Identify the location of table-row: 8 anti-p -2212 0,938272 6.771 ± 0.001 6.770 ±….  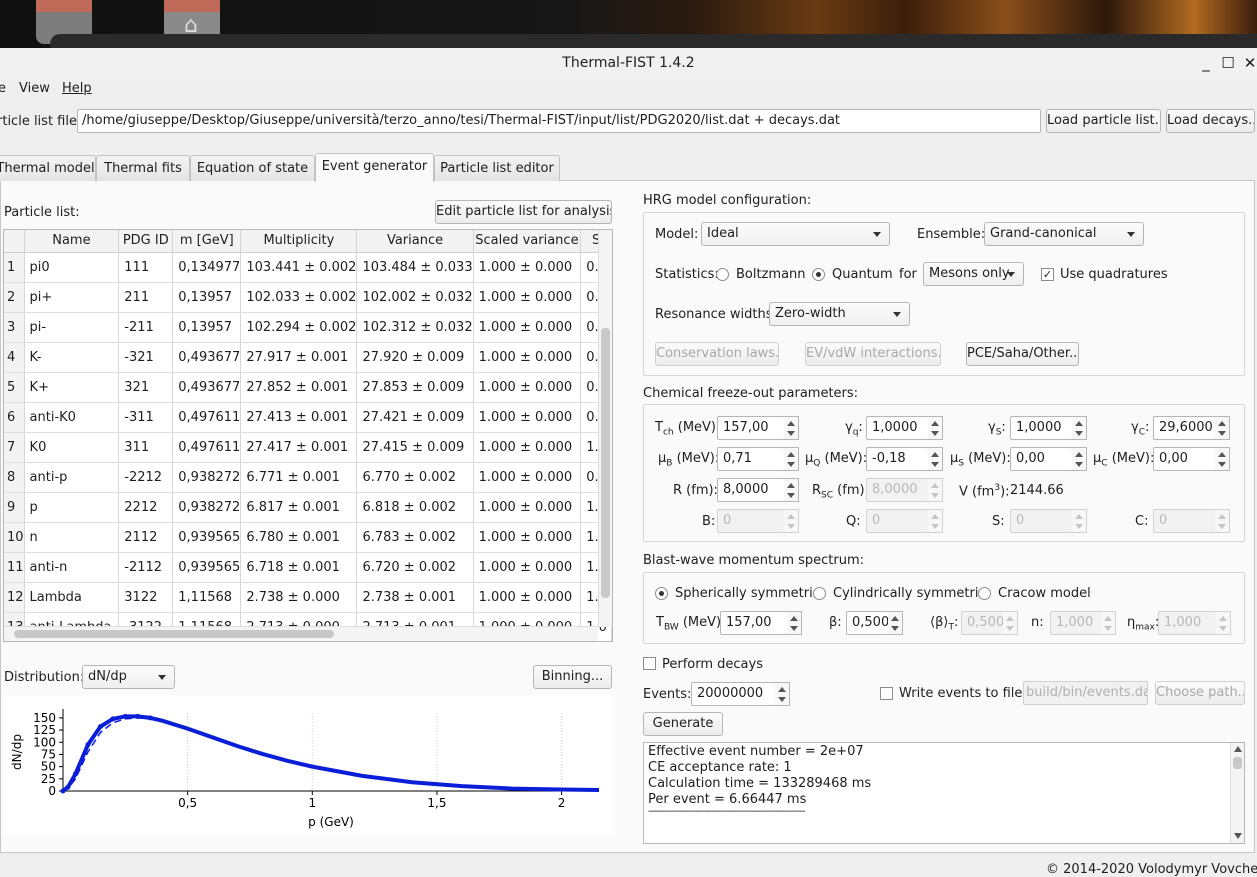
(308, 477).